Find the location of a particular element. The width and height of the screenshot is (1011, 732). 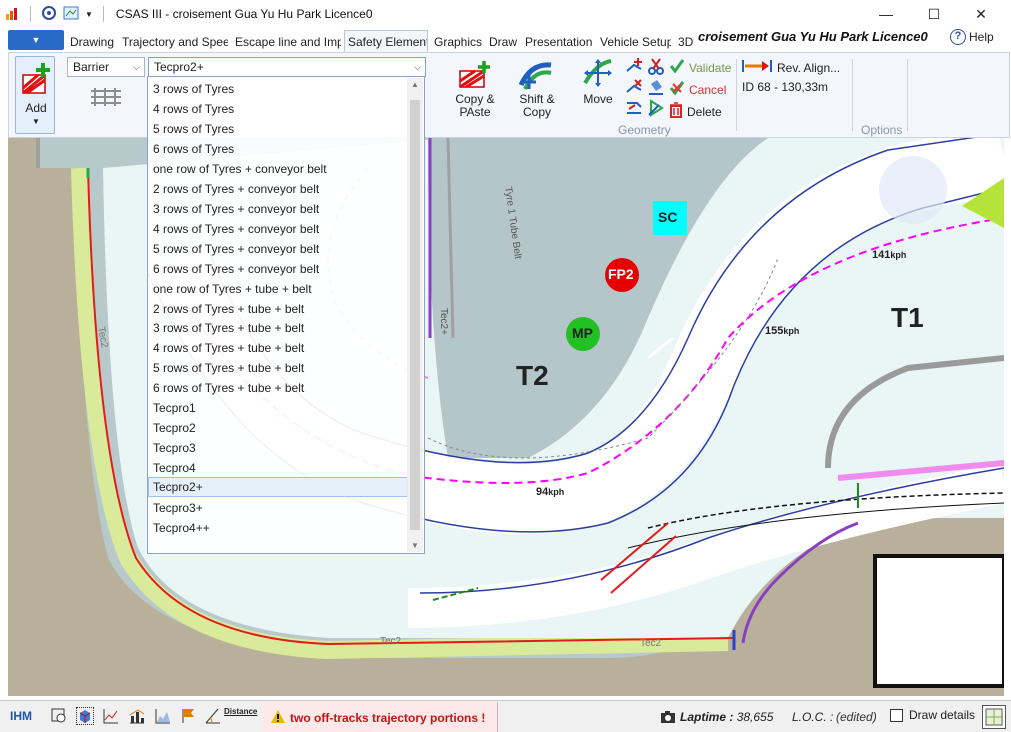

laptime-readout: Laptime : 38,655 is located at coordinates (726, 717).